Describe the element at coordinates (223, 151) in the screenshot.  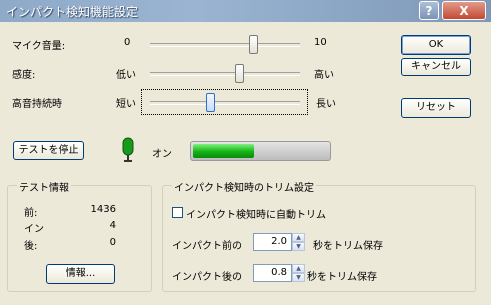
I see `input-level-fill` at that location.